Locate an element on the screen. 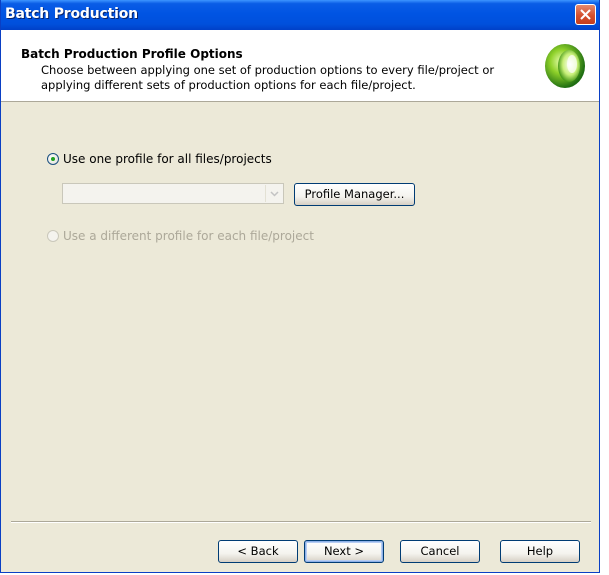  one-profile-radio is located at coordinates (53, 159).